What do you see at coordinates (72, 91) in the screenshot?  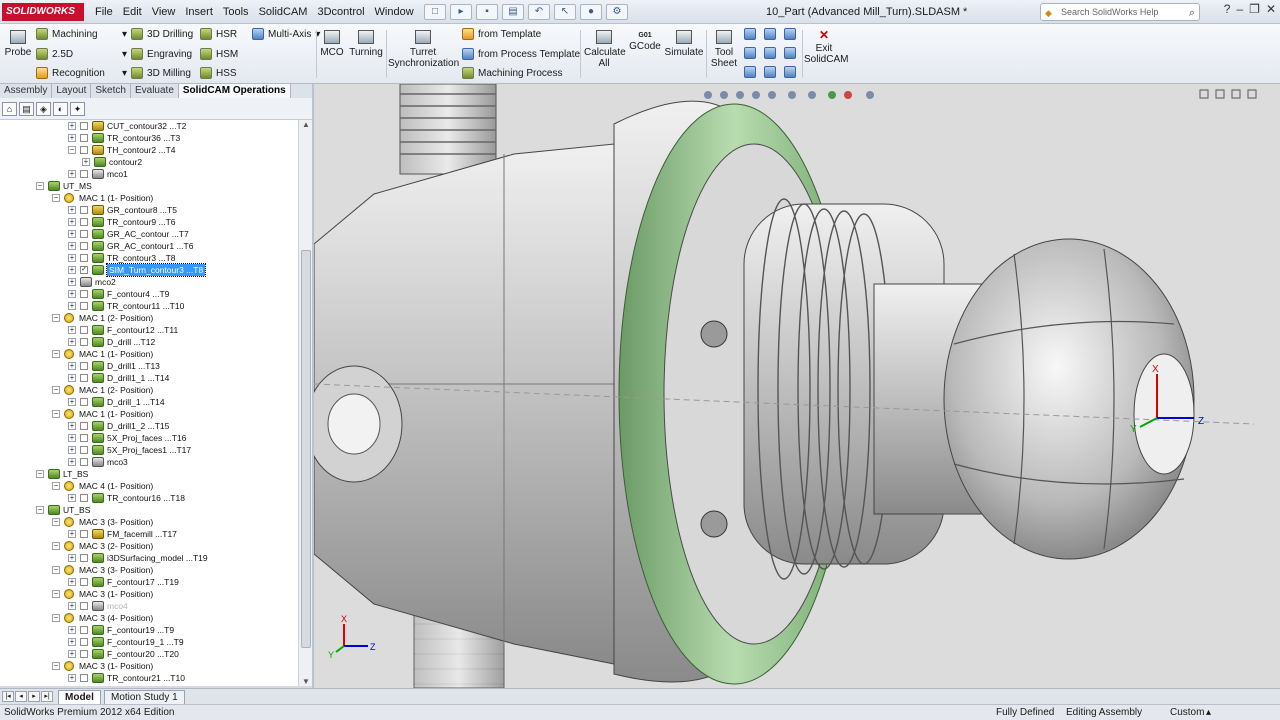 I see `tab-layout: Layout` at bounding box center [72, 91].